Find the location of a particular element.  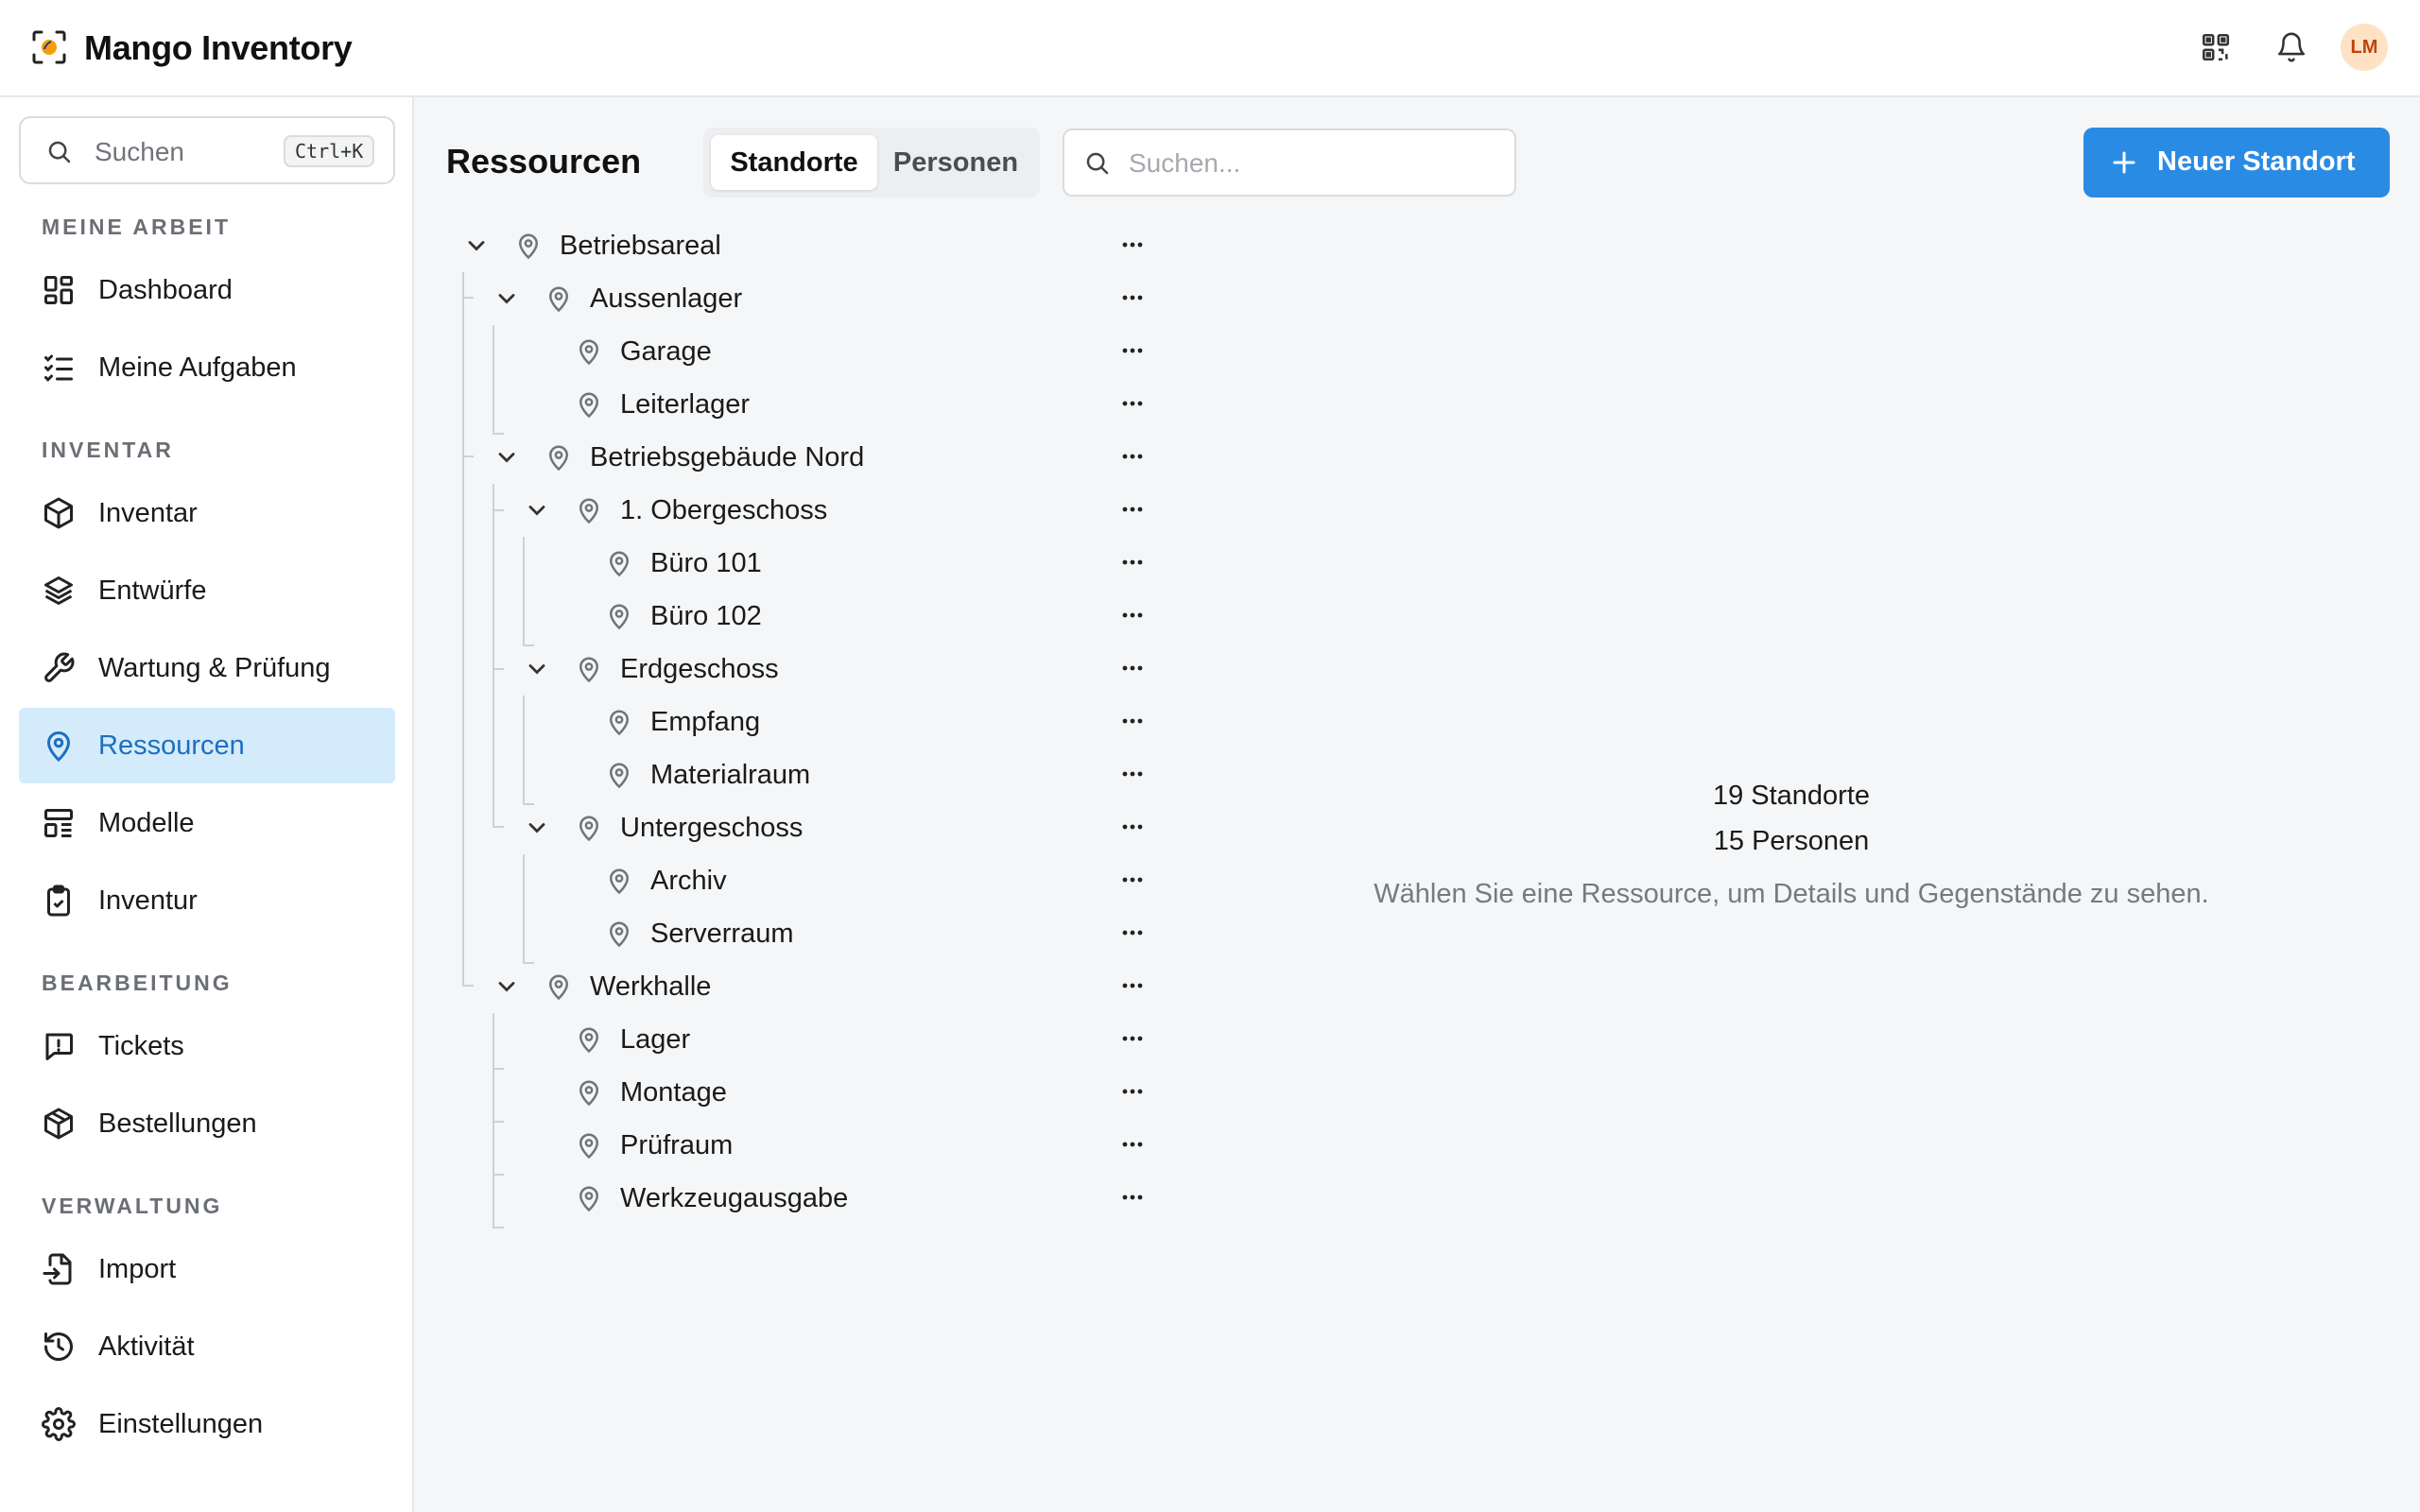

sidebar-item-entwuerfe: Entwürfe is located at coordinates (207, 590).